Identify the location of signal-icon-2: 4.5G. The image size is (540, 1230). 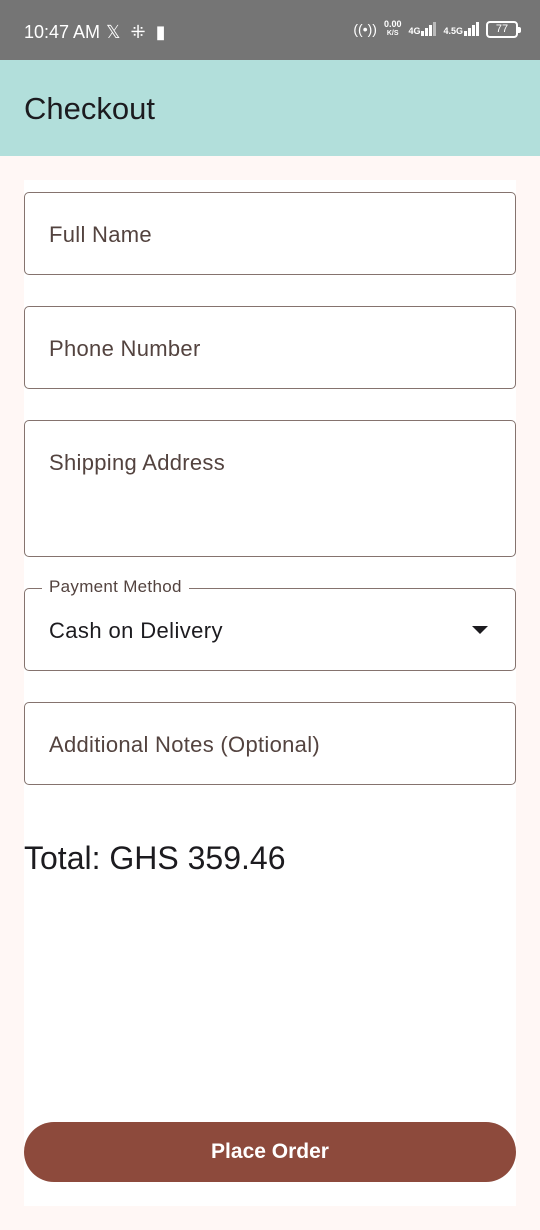
(461, 29).